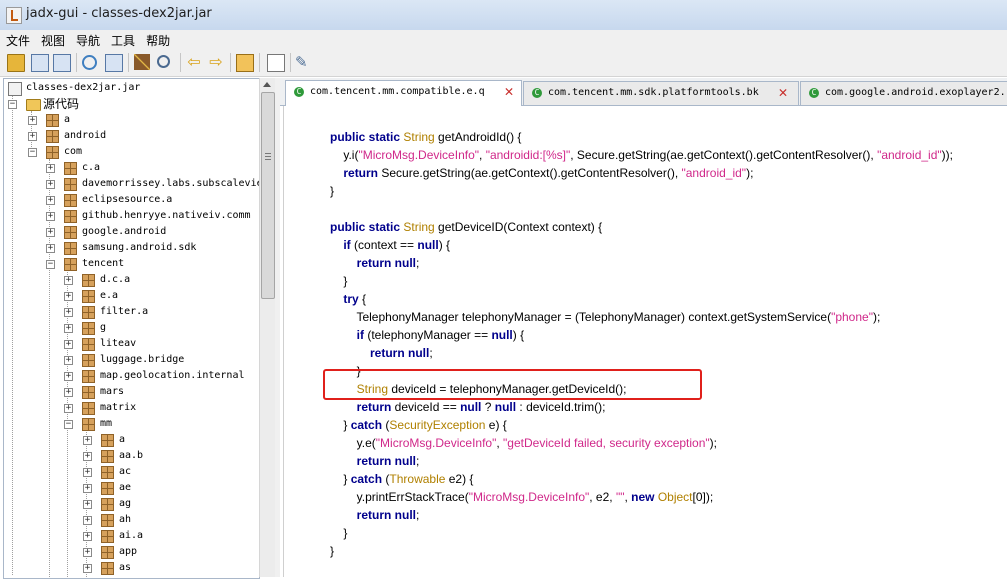  Describe the element at coordinates (362, 299) in the screenshot. I see `code-token: {` at that location.